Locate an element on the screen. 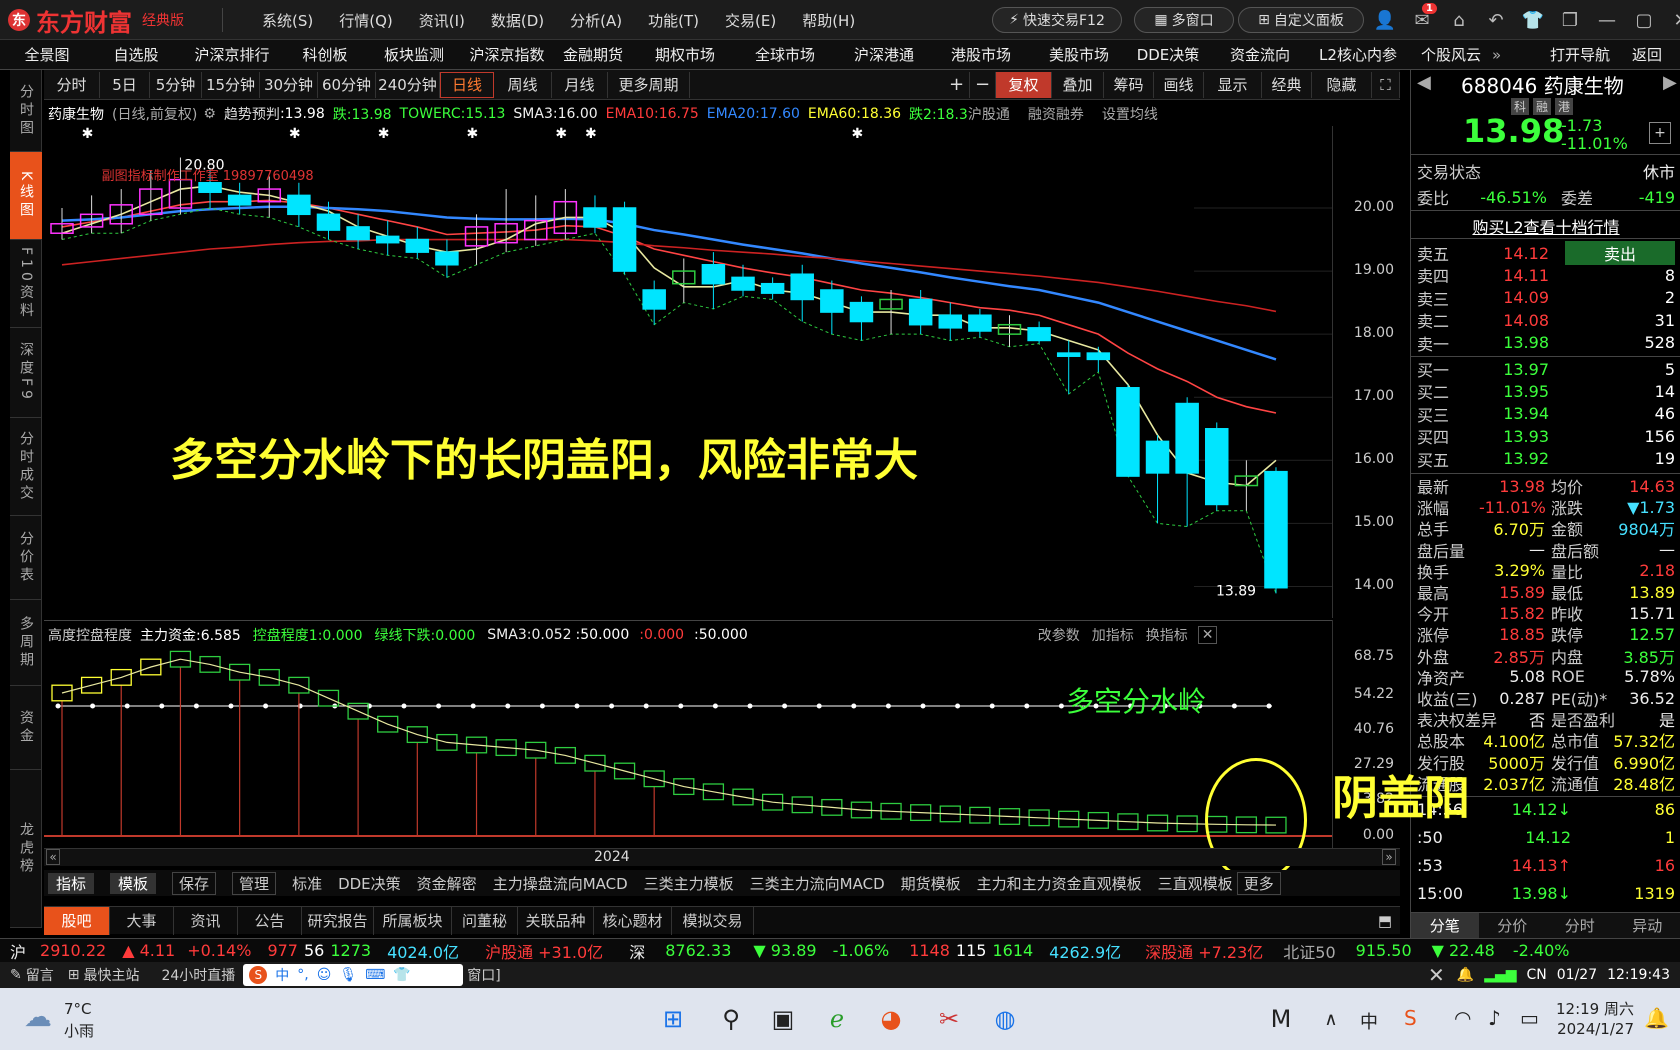 The height and width of the screenshot is (1050, 1680). live-news-link: 24小时直播 is located at coordinates (198, 975).